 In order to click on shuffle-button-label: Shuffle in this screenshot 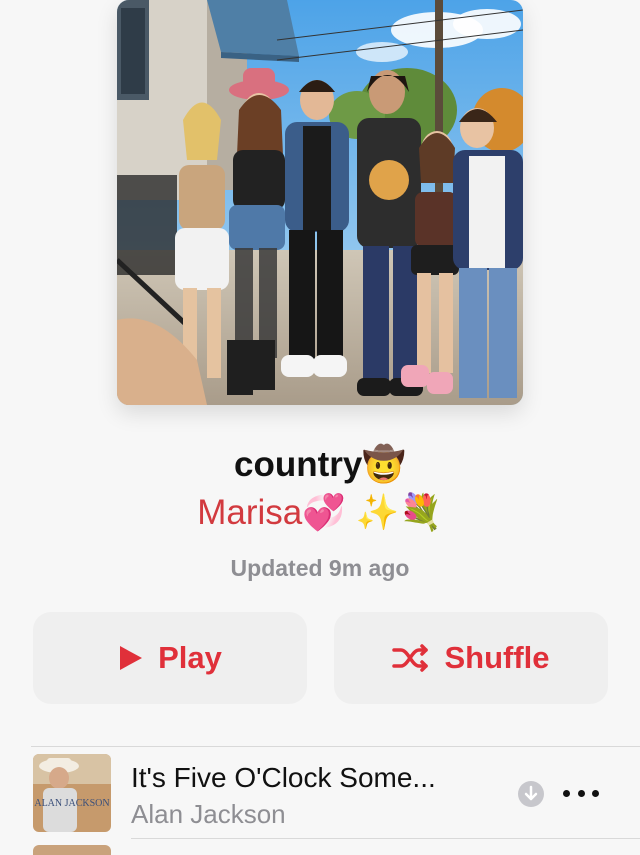, I will do `click(497, 657)`.